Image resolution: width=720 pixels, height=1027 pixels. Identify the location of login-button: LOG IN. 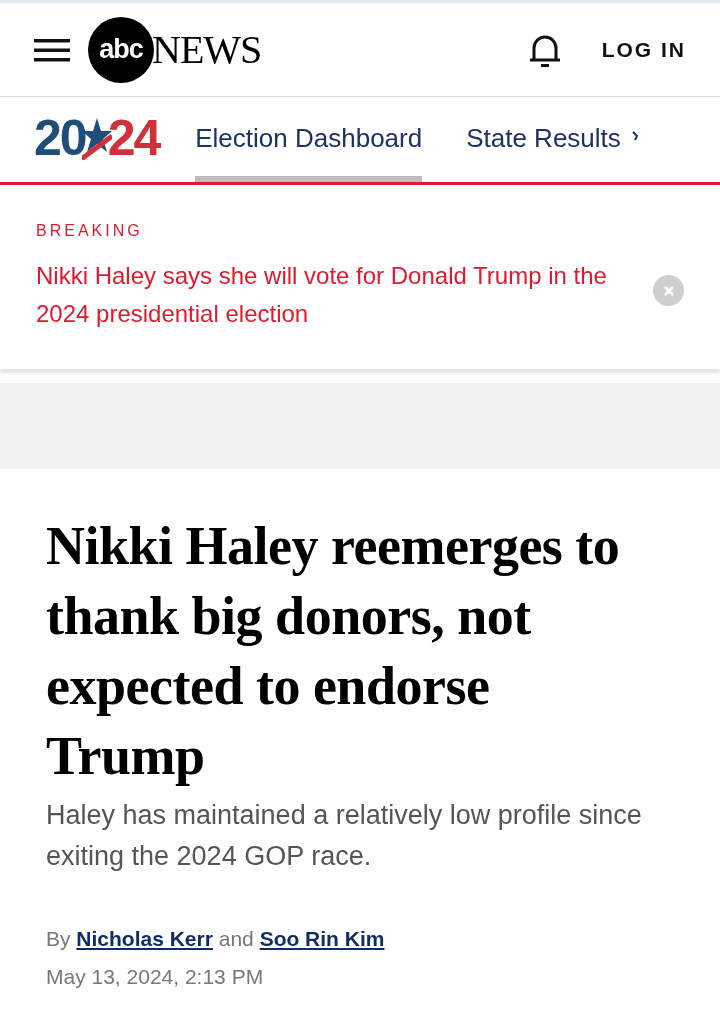
(643, 49).